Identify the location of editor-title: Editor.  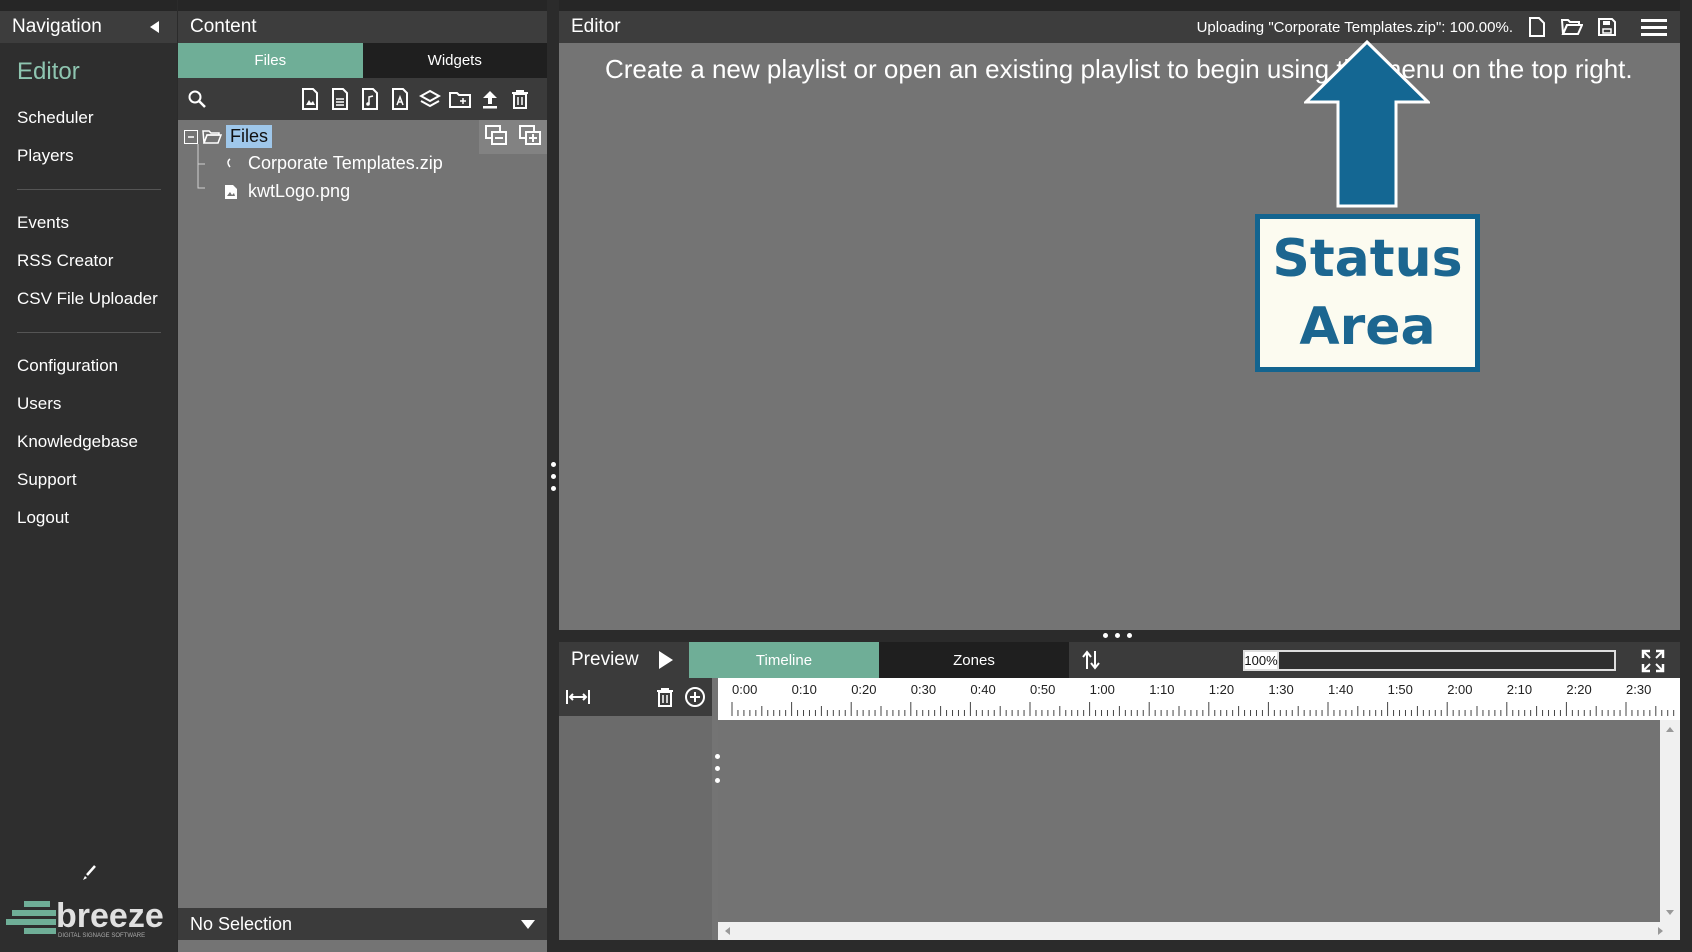
(596, 26).